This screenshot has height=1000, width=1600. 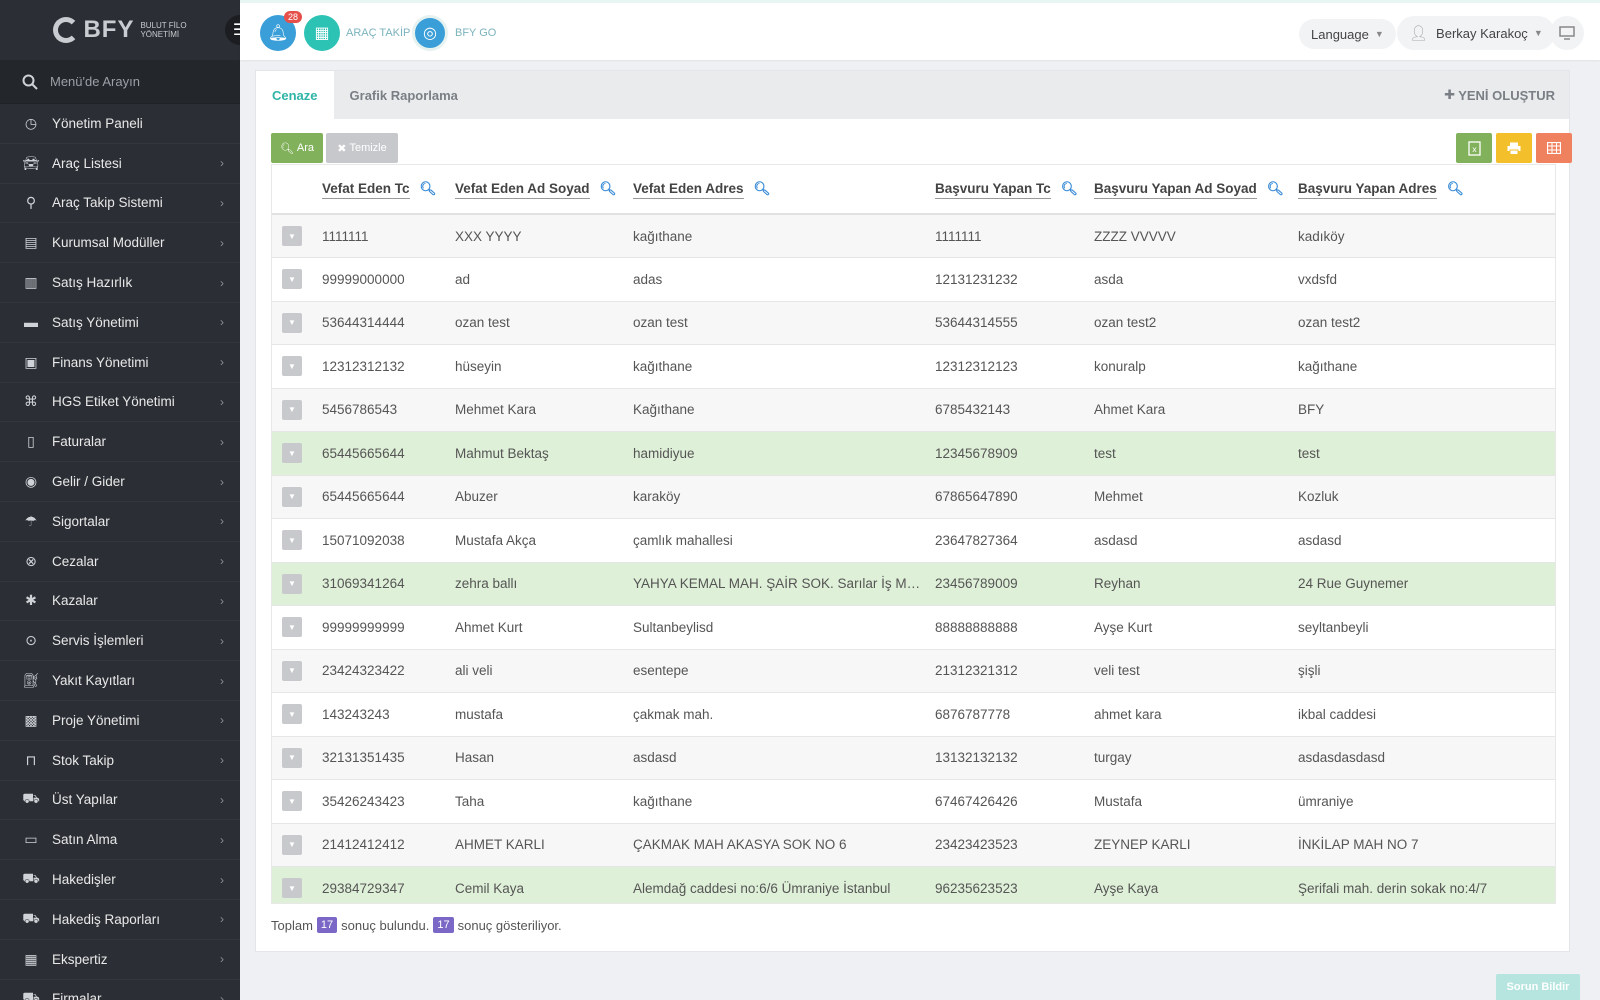 What do you see at coordinates (120, 82) in the screenshot?
I see `menu-search: Menü'de Arayın` at bounding box center [120, 82].